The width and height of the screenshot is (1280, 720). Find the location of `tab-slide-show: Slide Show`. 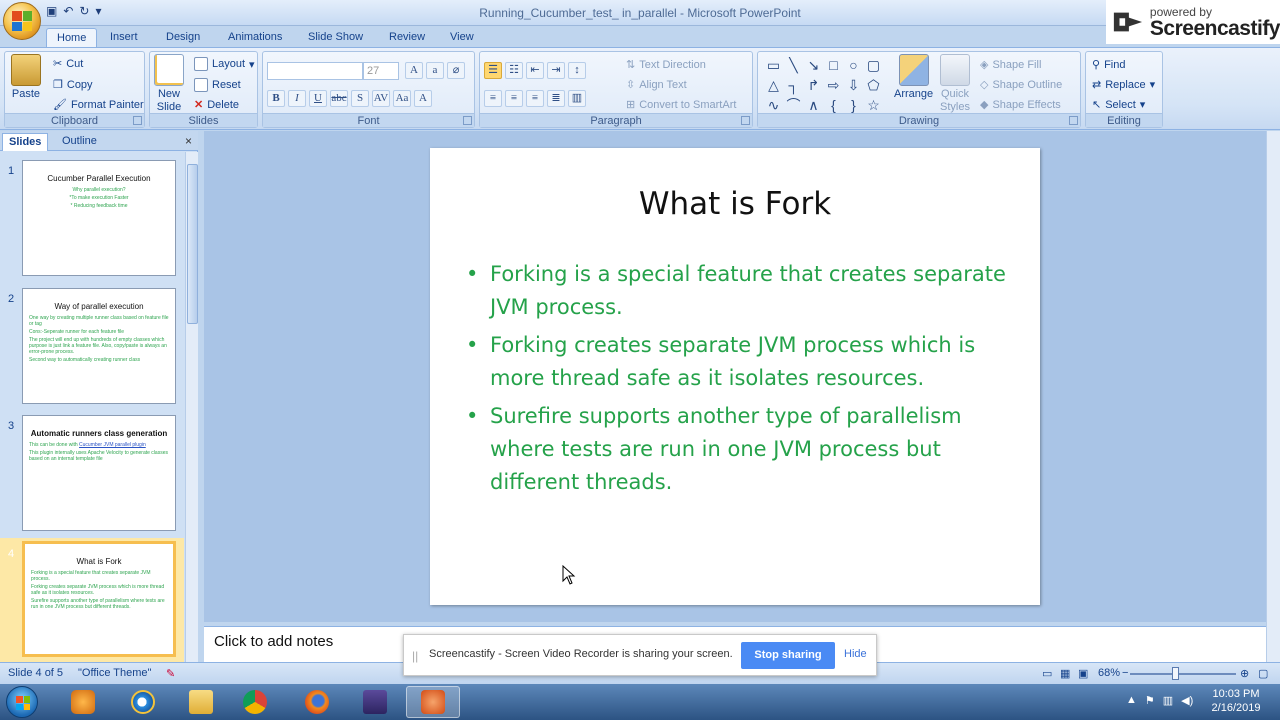

tab-slide-show: Slide Show is located at coordinates (335, 38).